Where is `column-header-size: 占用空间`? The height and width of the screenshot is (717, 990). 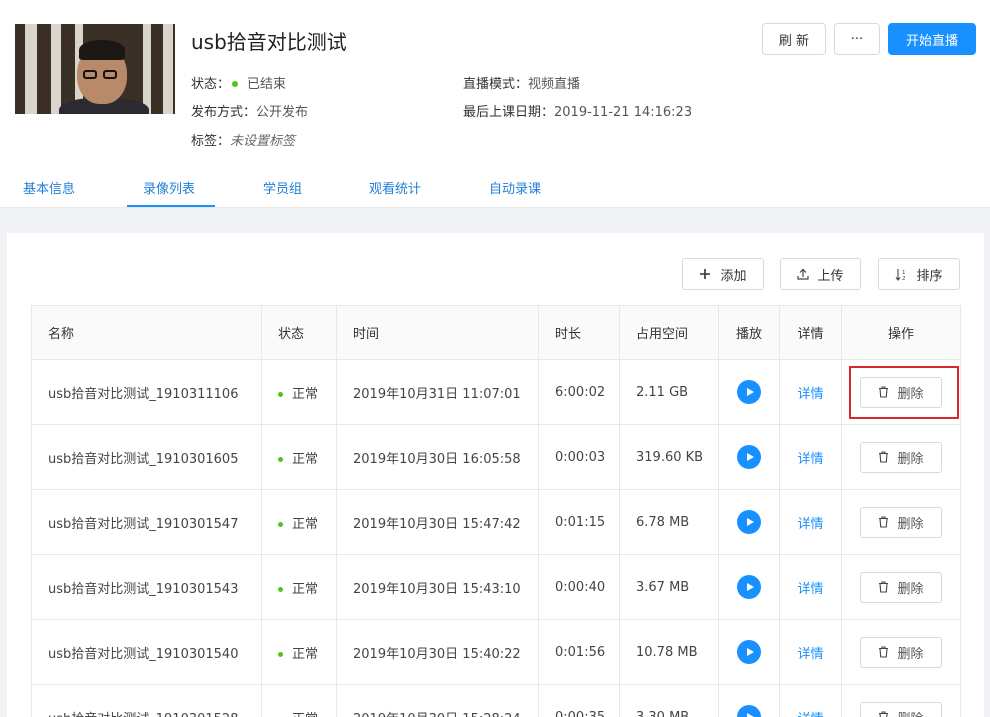
column-header-size: 占用空间 is located at coordinates (669, 332).